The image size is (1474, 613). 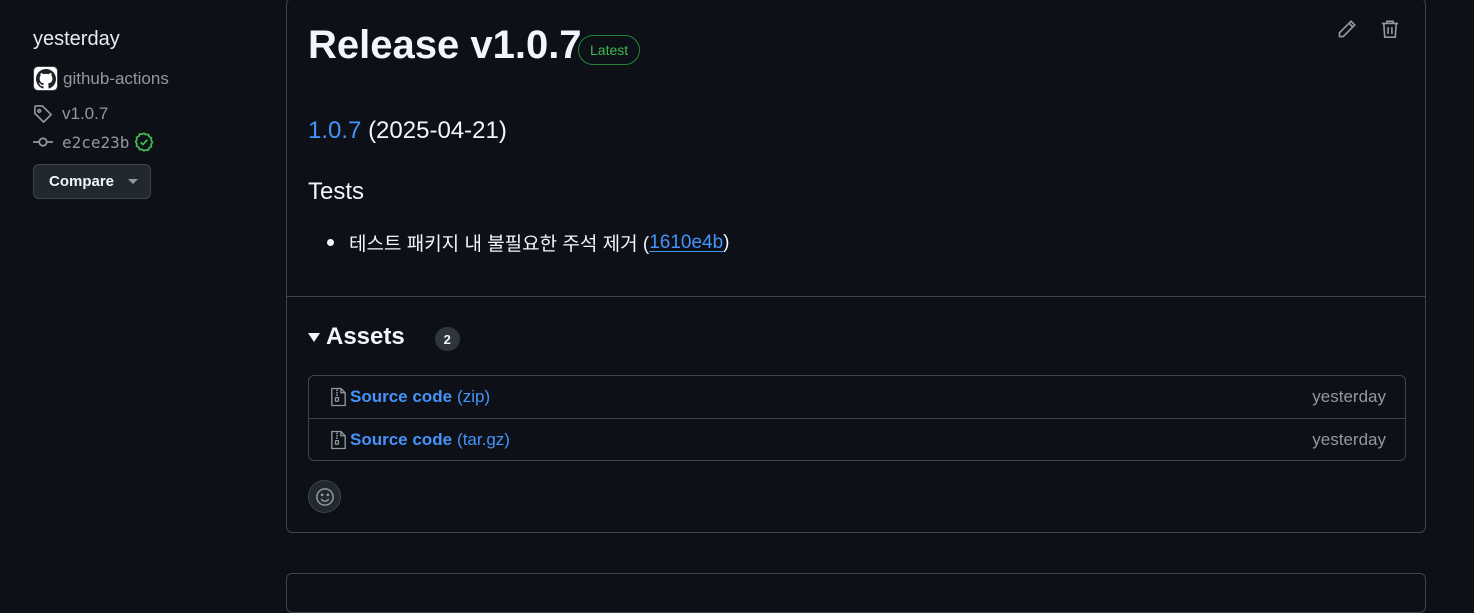 What do you see at coordinates (330, 242) in the screenshot?
I see `bullet-icon` at bounding box center [330, 242].